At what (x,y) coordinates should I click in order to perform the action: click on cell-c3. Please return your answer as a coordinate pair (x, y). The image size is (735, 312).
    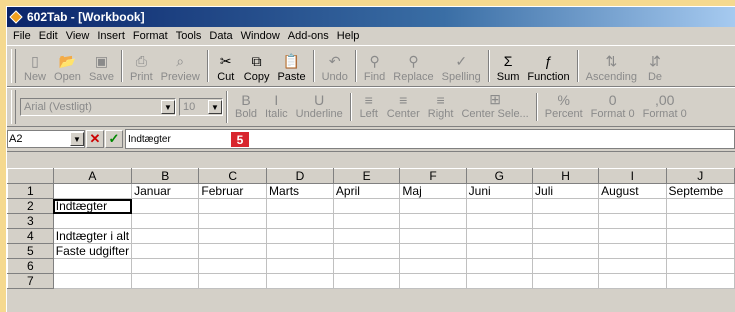
    Looking at the image, I should click on (233, 221).